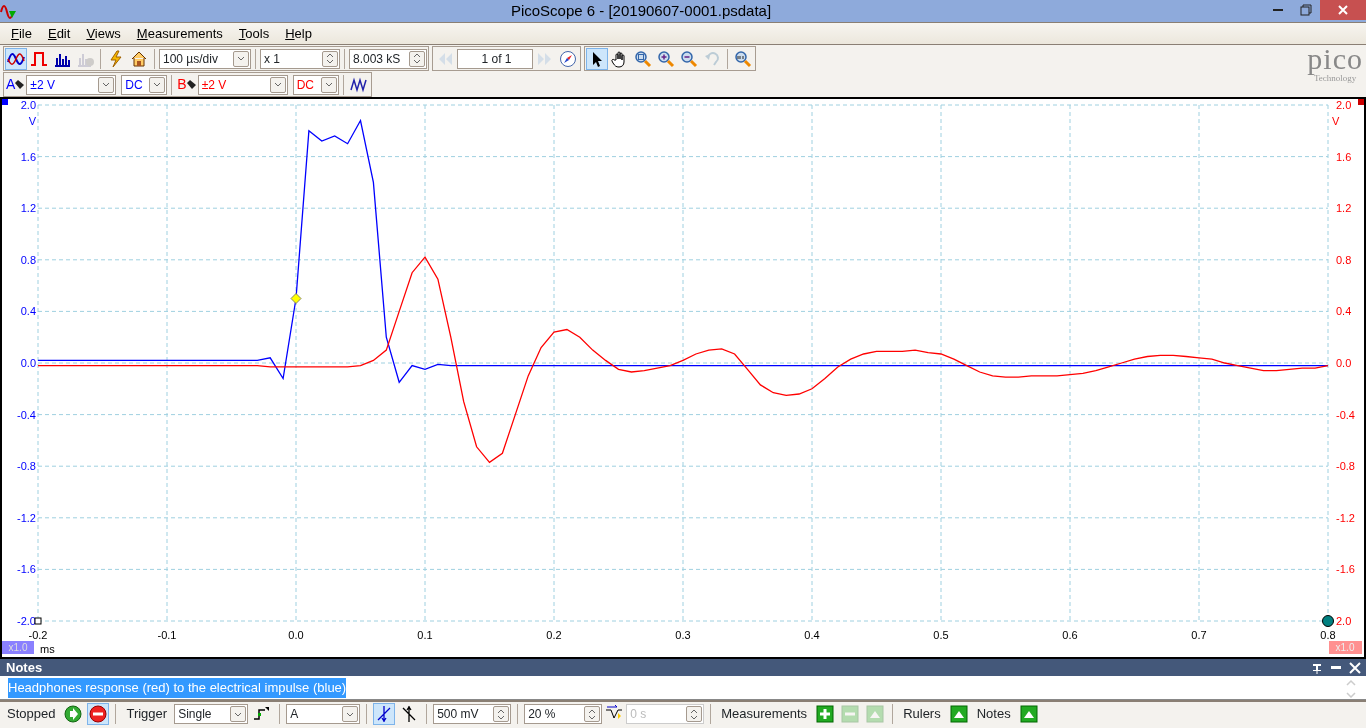  Describe the element at coordinates (179, 33) in the screenshot. I see `menu-item: Measurements` at that location.